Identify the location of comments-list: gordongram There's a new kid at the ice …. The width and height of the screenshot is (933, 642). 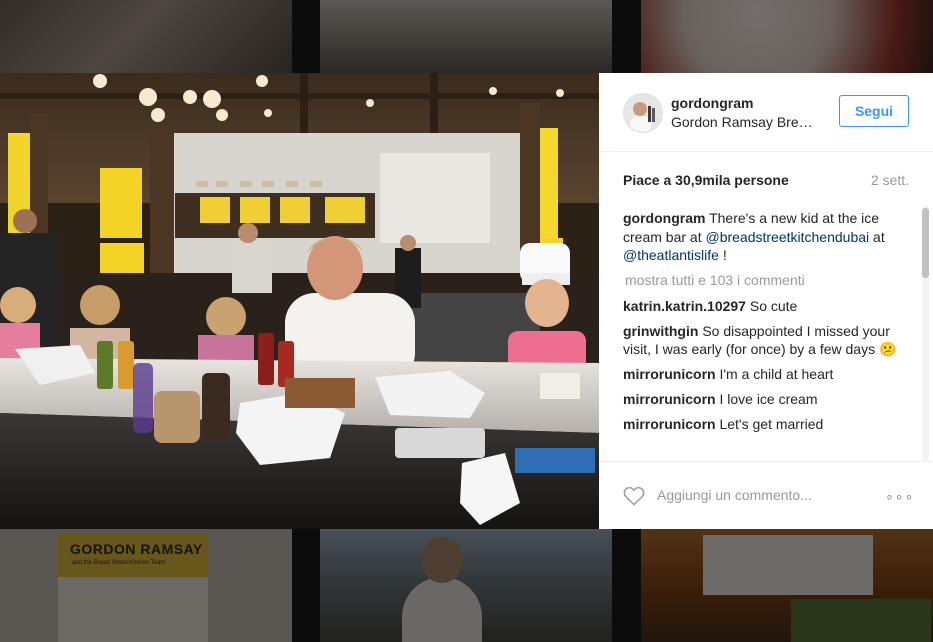
(768, 335).